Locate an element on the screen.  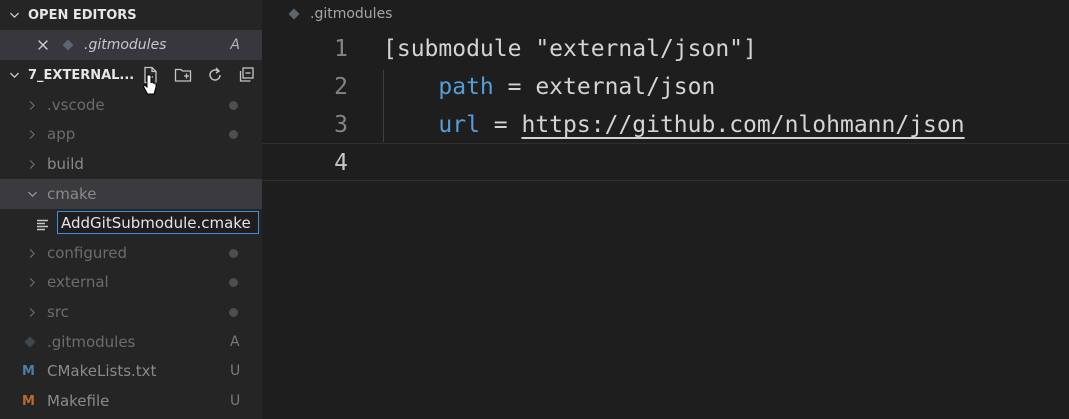
tree-item-label: cmake is located at coordinates (72, 194).